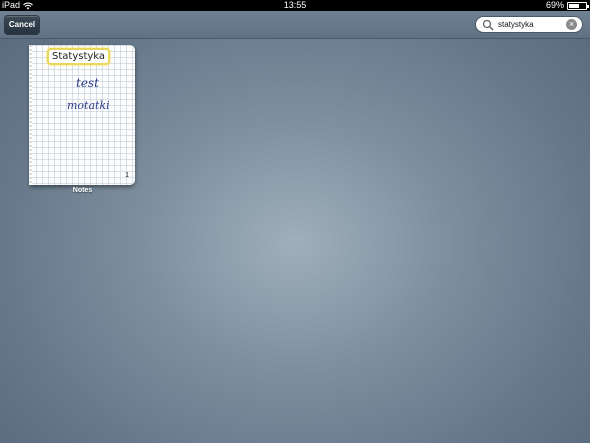 The height and width of the screenshot is (443, 590). What do you see at coordinates (88, 105) in the screenshot?
I see `note-line-2: motatki` at bounding box center [88, 105].